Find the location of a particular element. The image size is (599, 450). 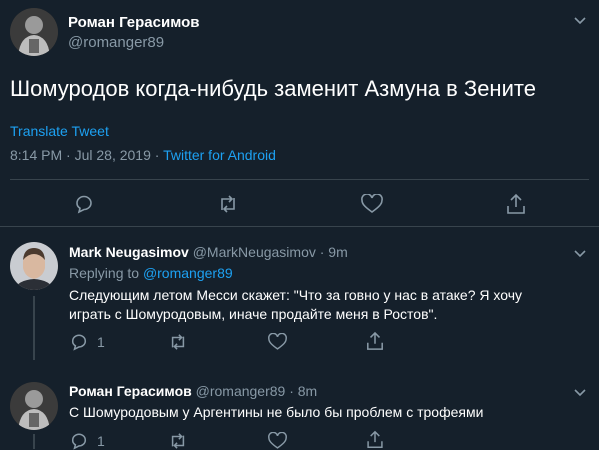

author-handle: @romanger89 is located at coordinates (116, 42).